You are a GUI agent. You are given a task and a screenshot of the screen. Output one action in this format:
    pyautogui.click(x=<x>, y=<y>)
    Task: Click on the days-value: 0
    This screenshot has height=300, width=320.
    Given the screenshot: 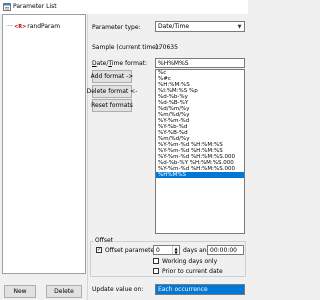 What is the action you would take?
    pyautogui.click(x=158, y=250)
    